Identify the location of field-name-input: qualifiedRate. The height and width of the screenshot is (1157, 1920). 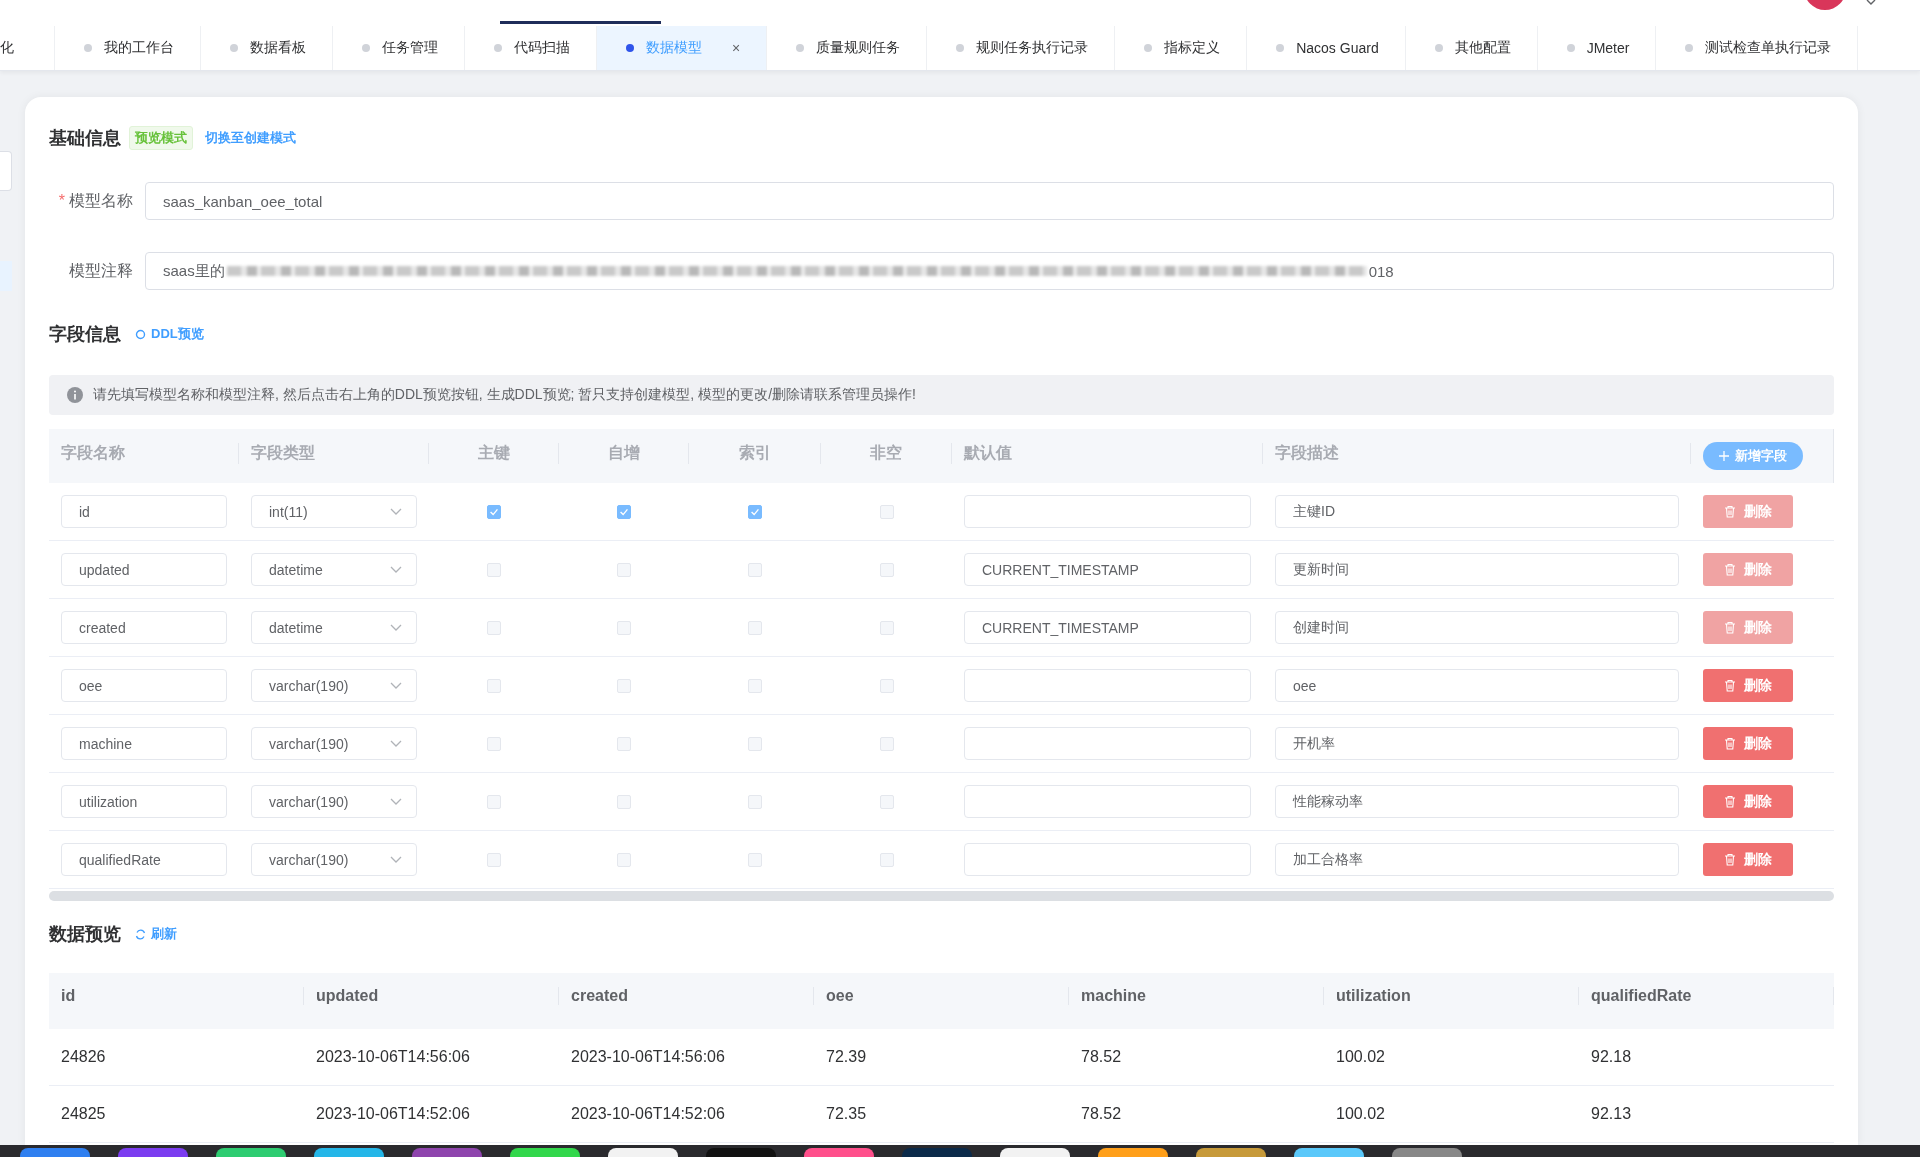
(144, 859).